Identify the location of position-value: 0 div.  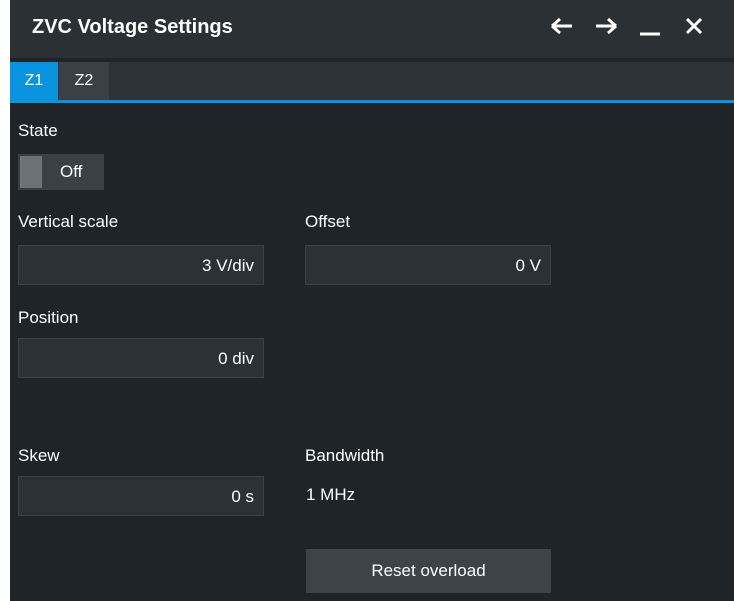
(236, 358).